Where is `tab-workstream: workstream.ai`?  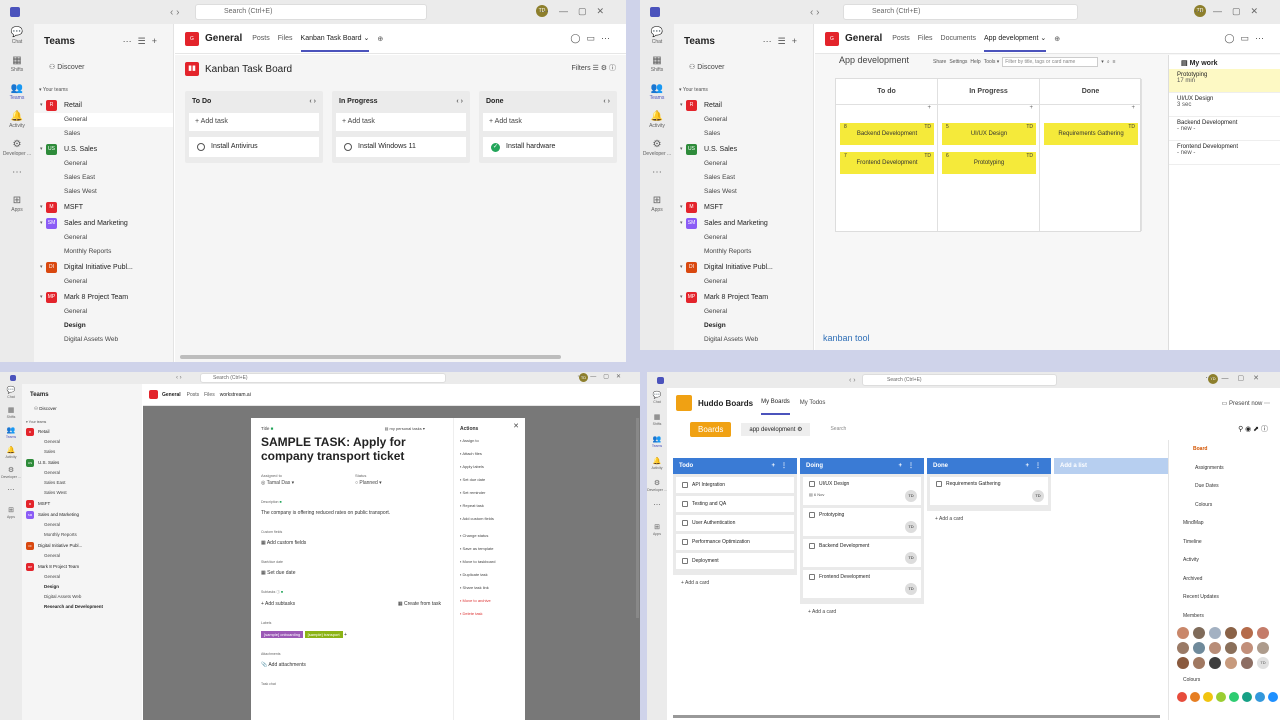
tab-workstream: workstream.ai is located at coordinates (235, 395).